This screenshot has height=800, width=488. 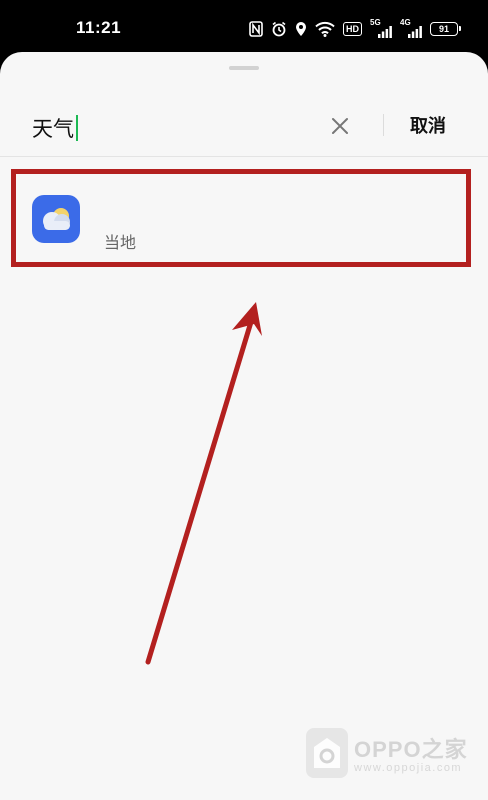 I want to click on close-icon, so click(x=340, y=126).